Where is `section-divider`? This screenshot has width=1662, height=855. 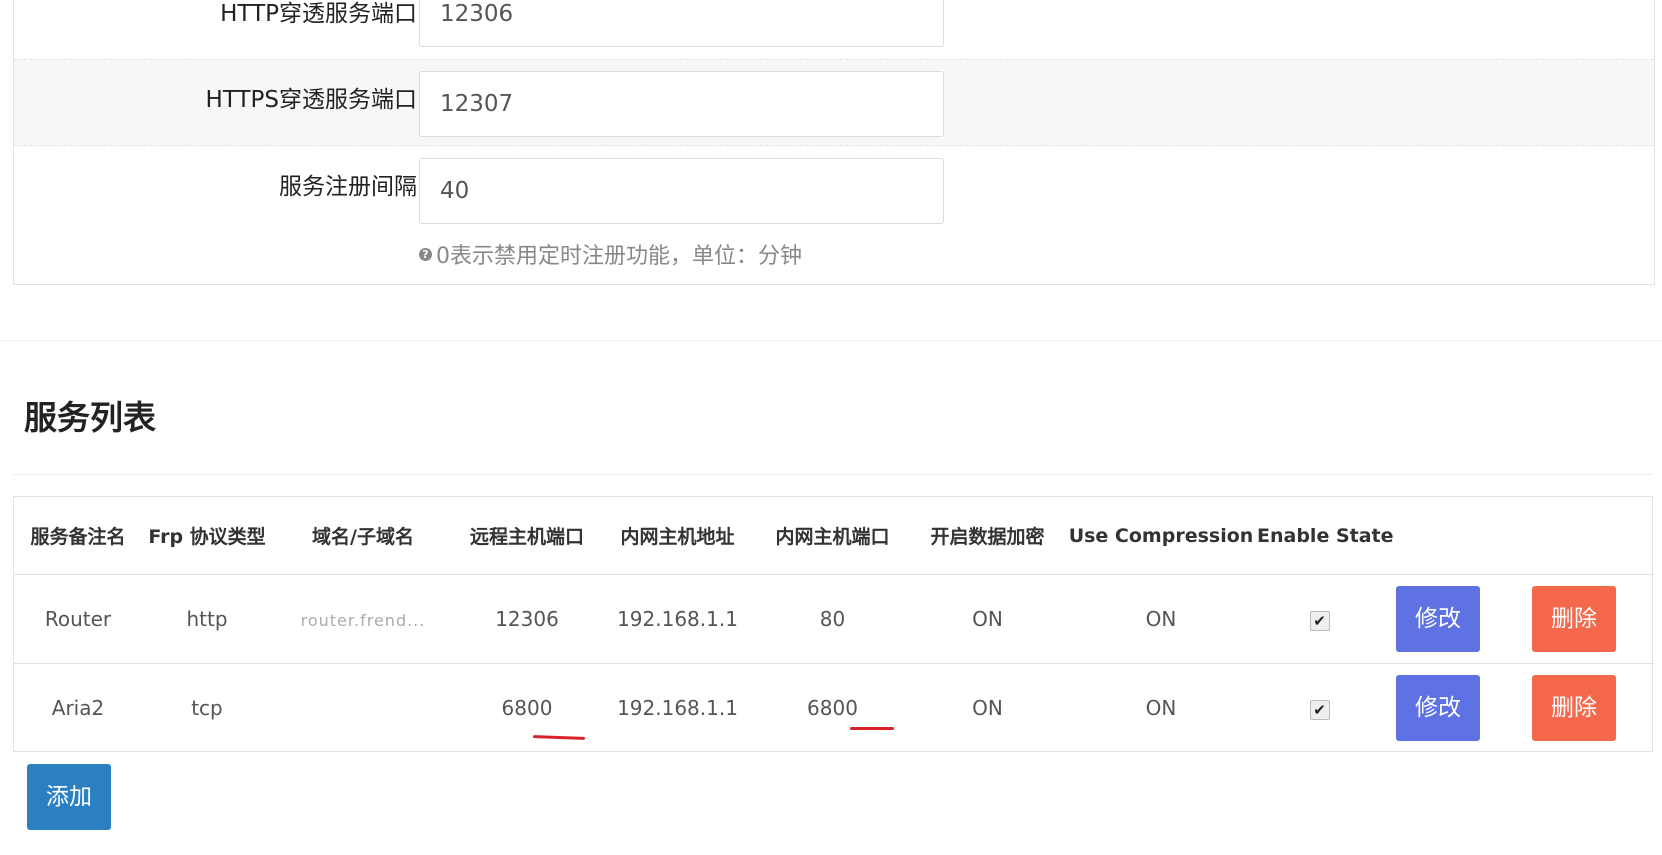
section-divider is located at coordinates (831, 340).